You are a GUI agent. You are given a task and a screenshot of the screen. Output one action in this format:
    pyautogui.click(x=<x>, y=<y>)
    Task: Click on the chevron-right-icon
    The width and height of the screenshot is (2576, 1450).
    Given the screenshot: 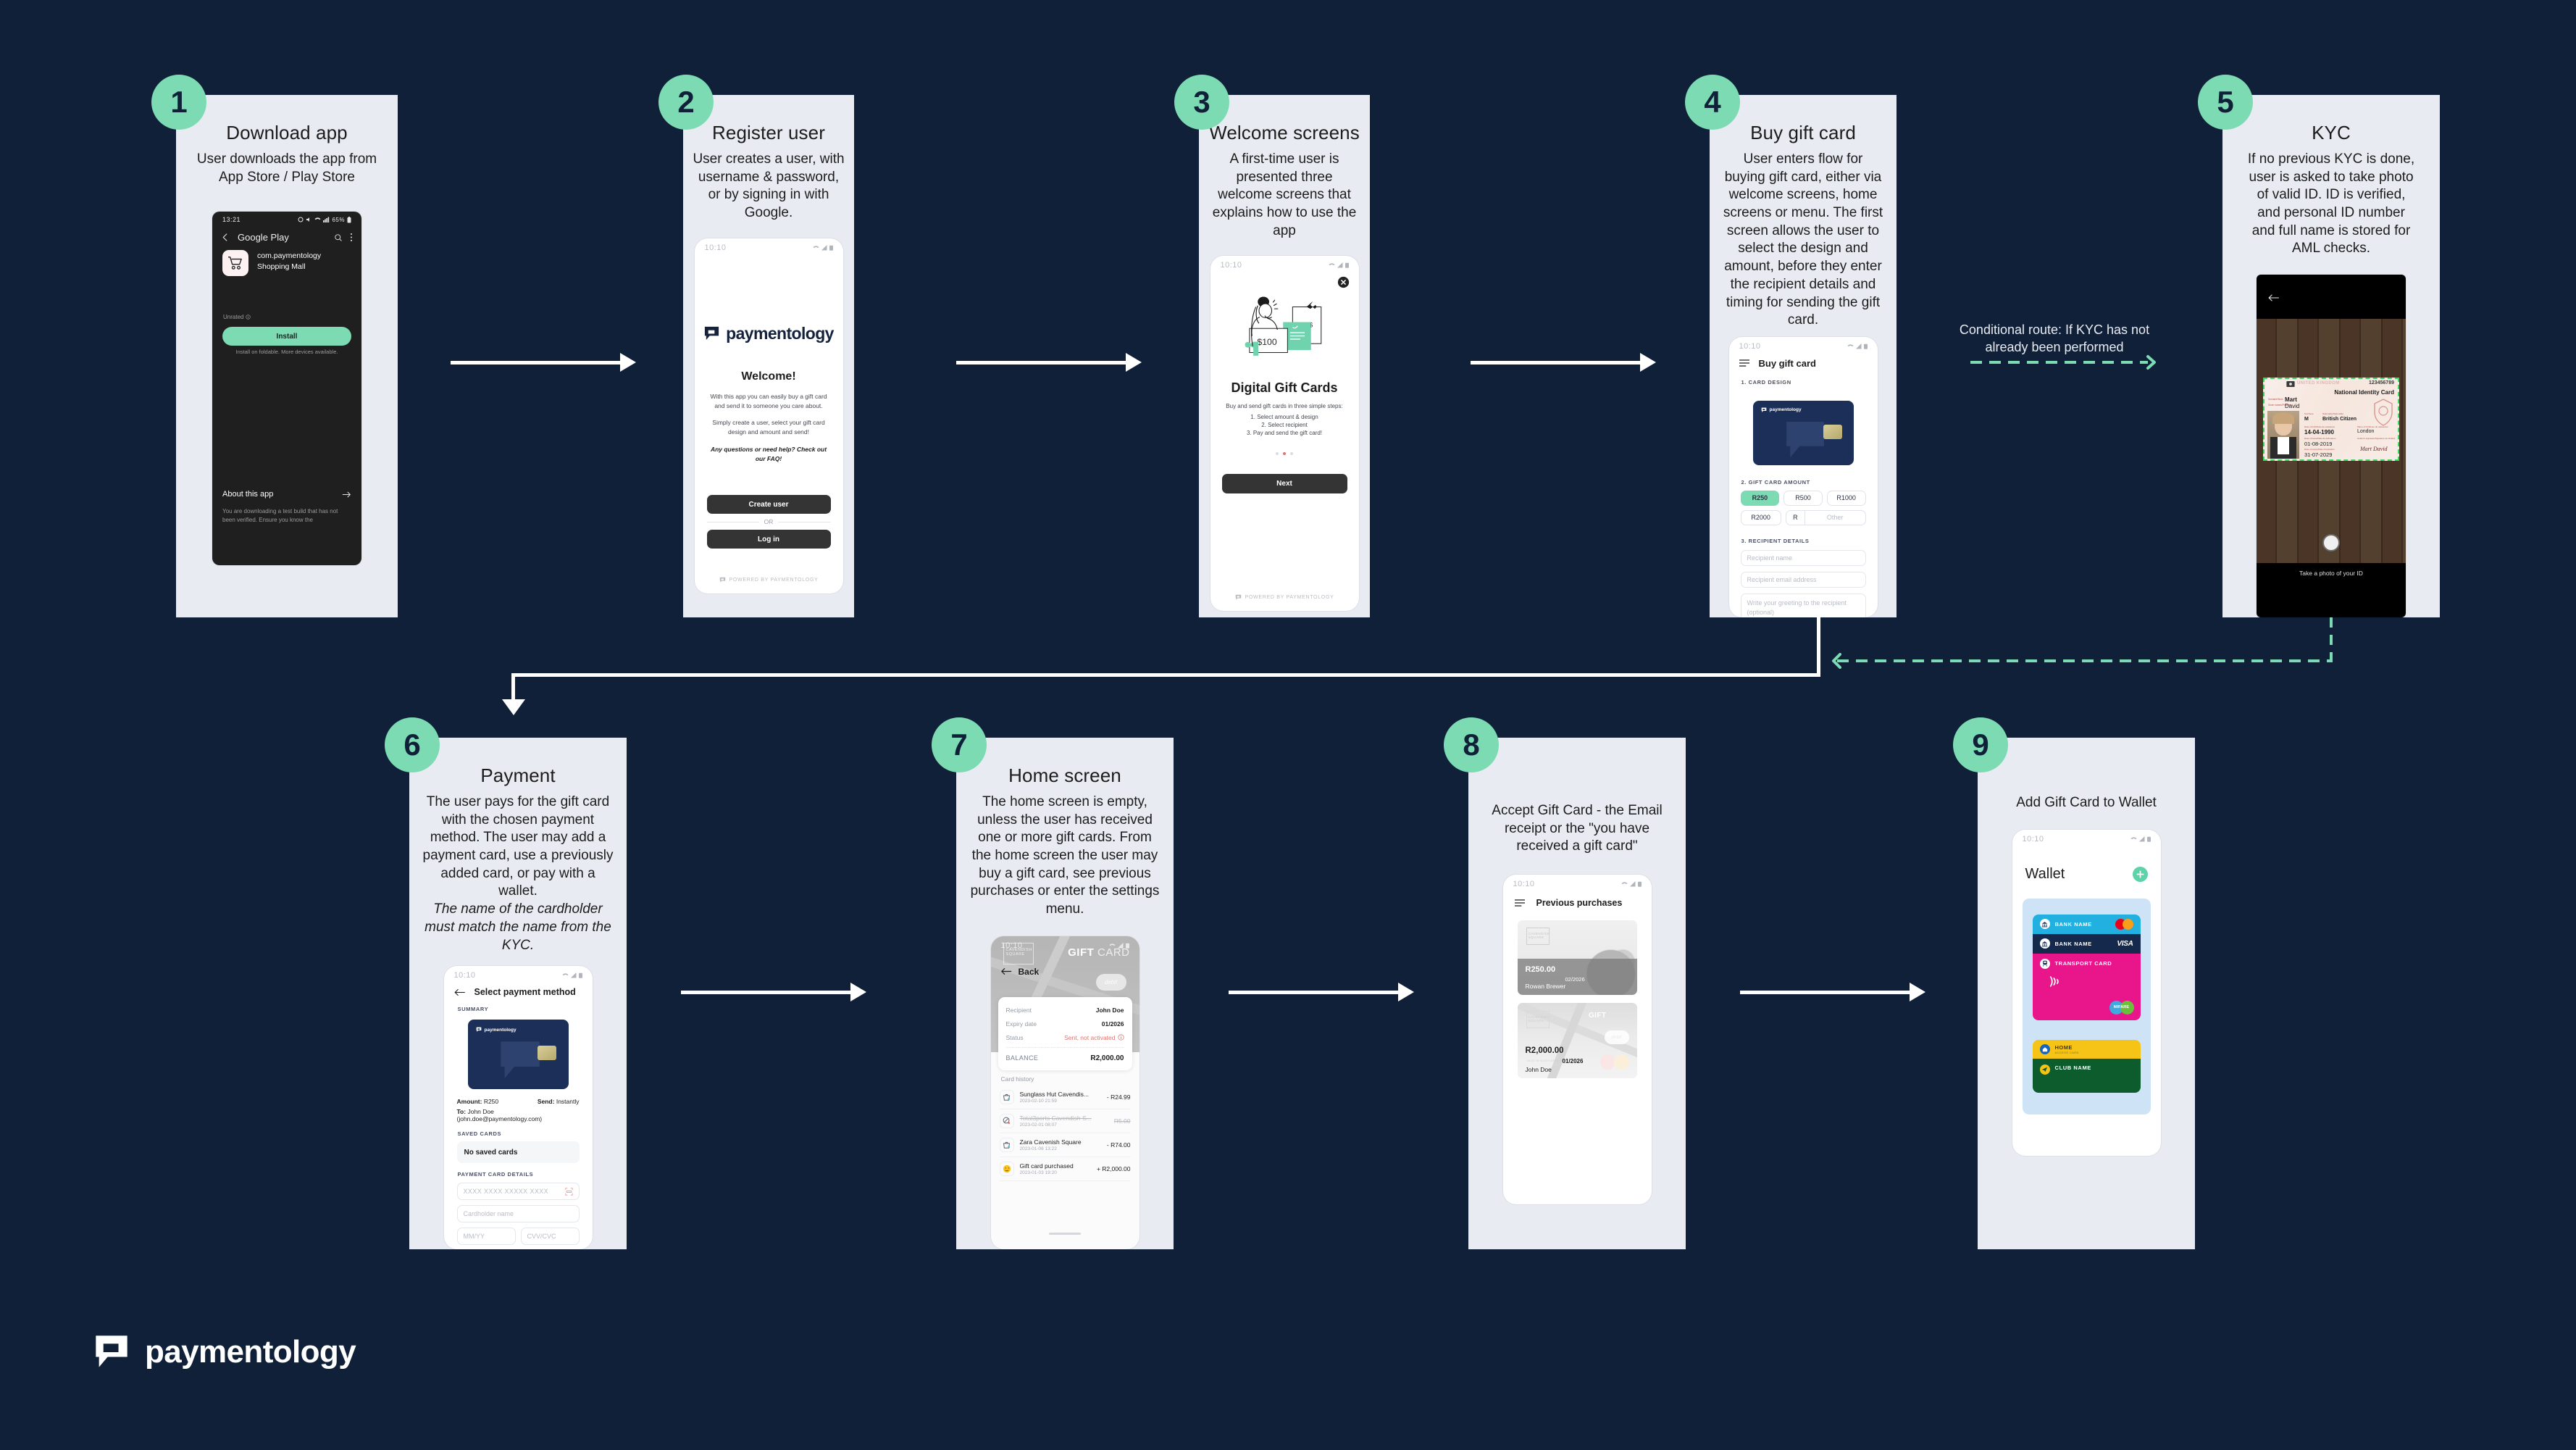 What is the action you would take?
    pyautogui.click(x=346, y=495)
    